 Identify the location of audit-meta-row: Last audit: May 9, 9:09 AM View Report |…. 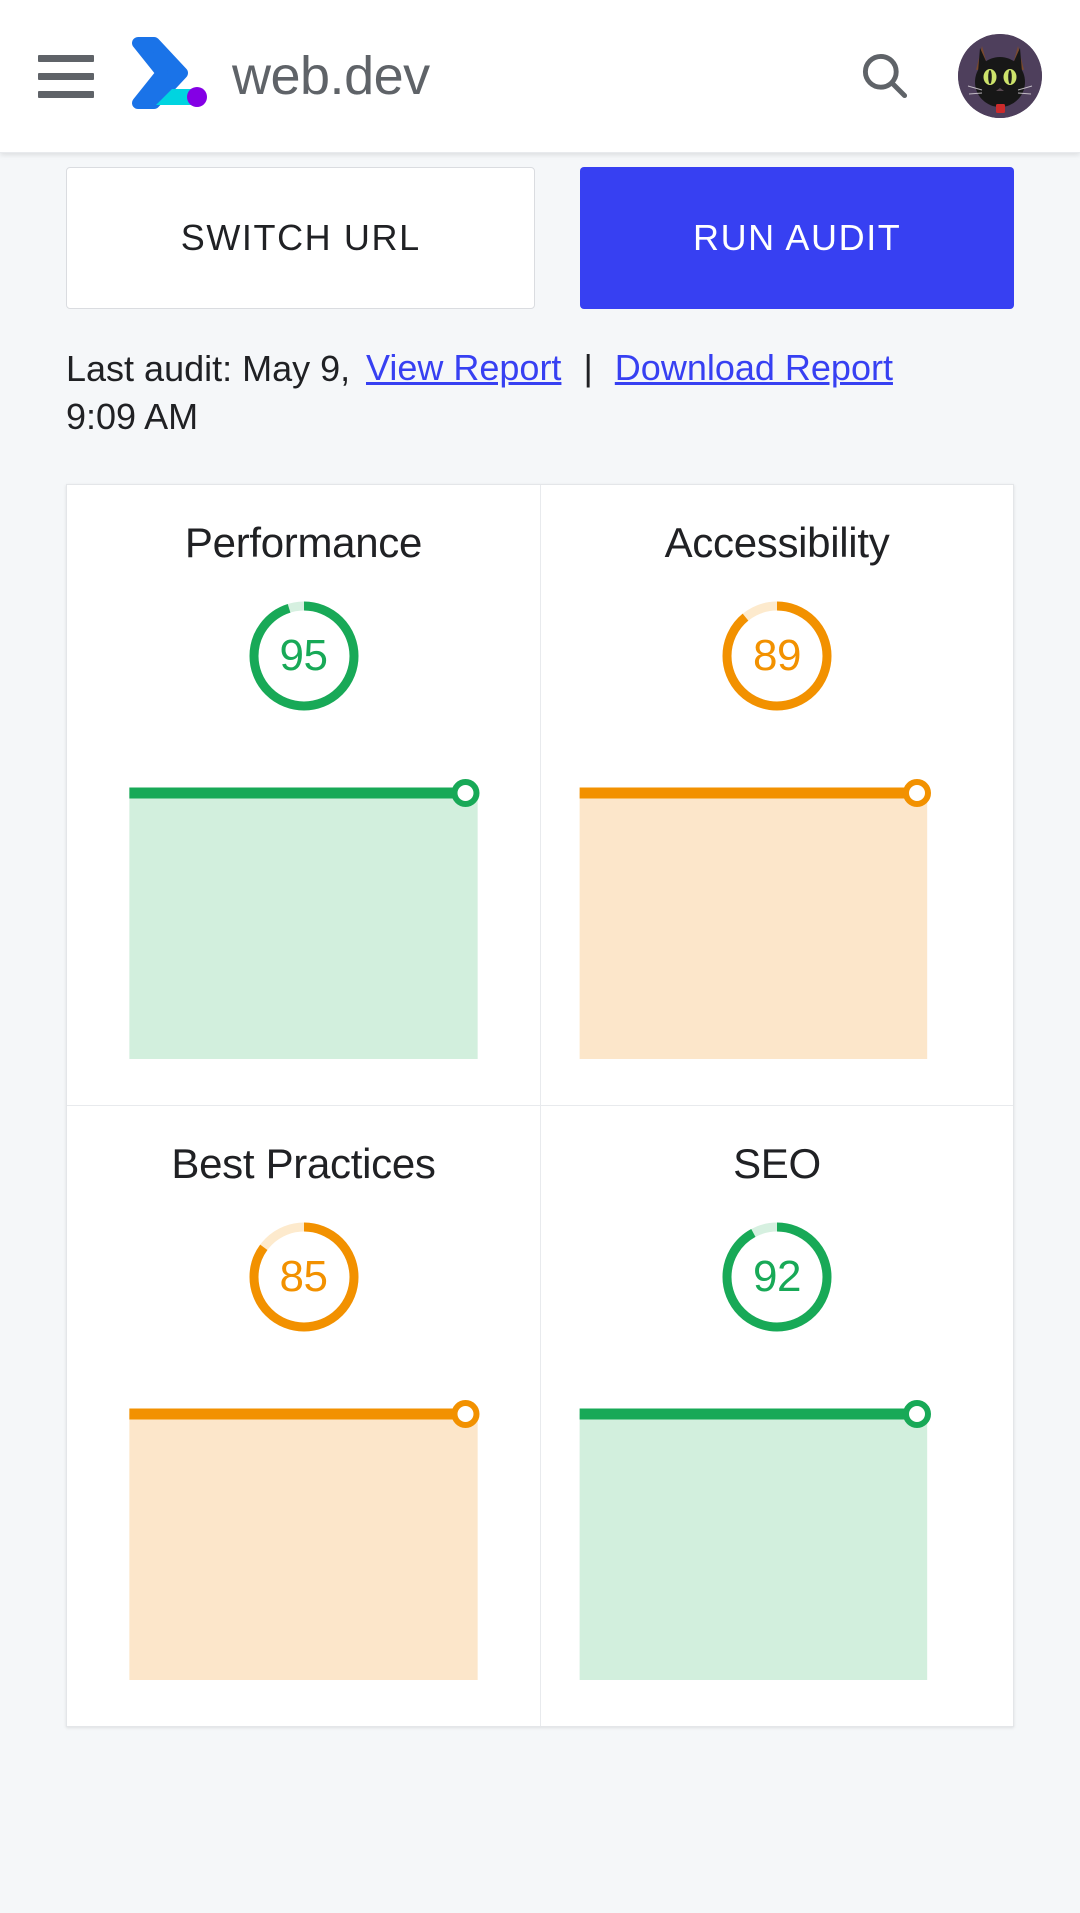
(540, 392).